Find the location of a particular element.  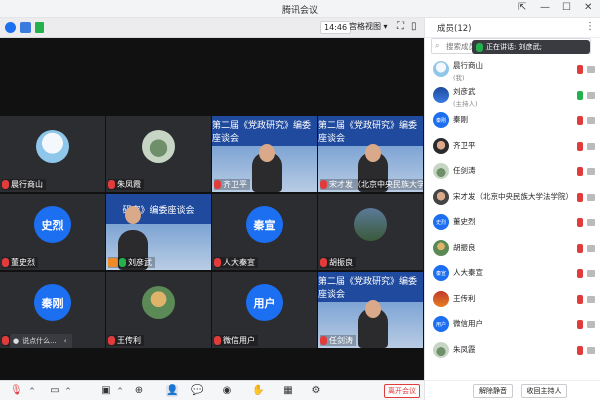

member-row: 晨行商山 (我) is located at coordinates (512, 70).